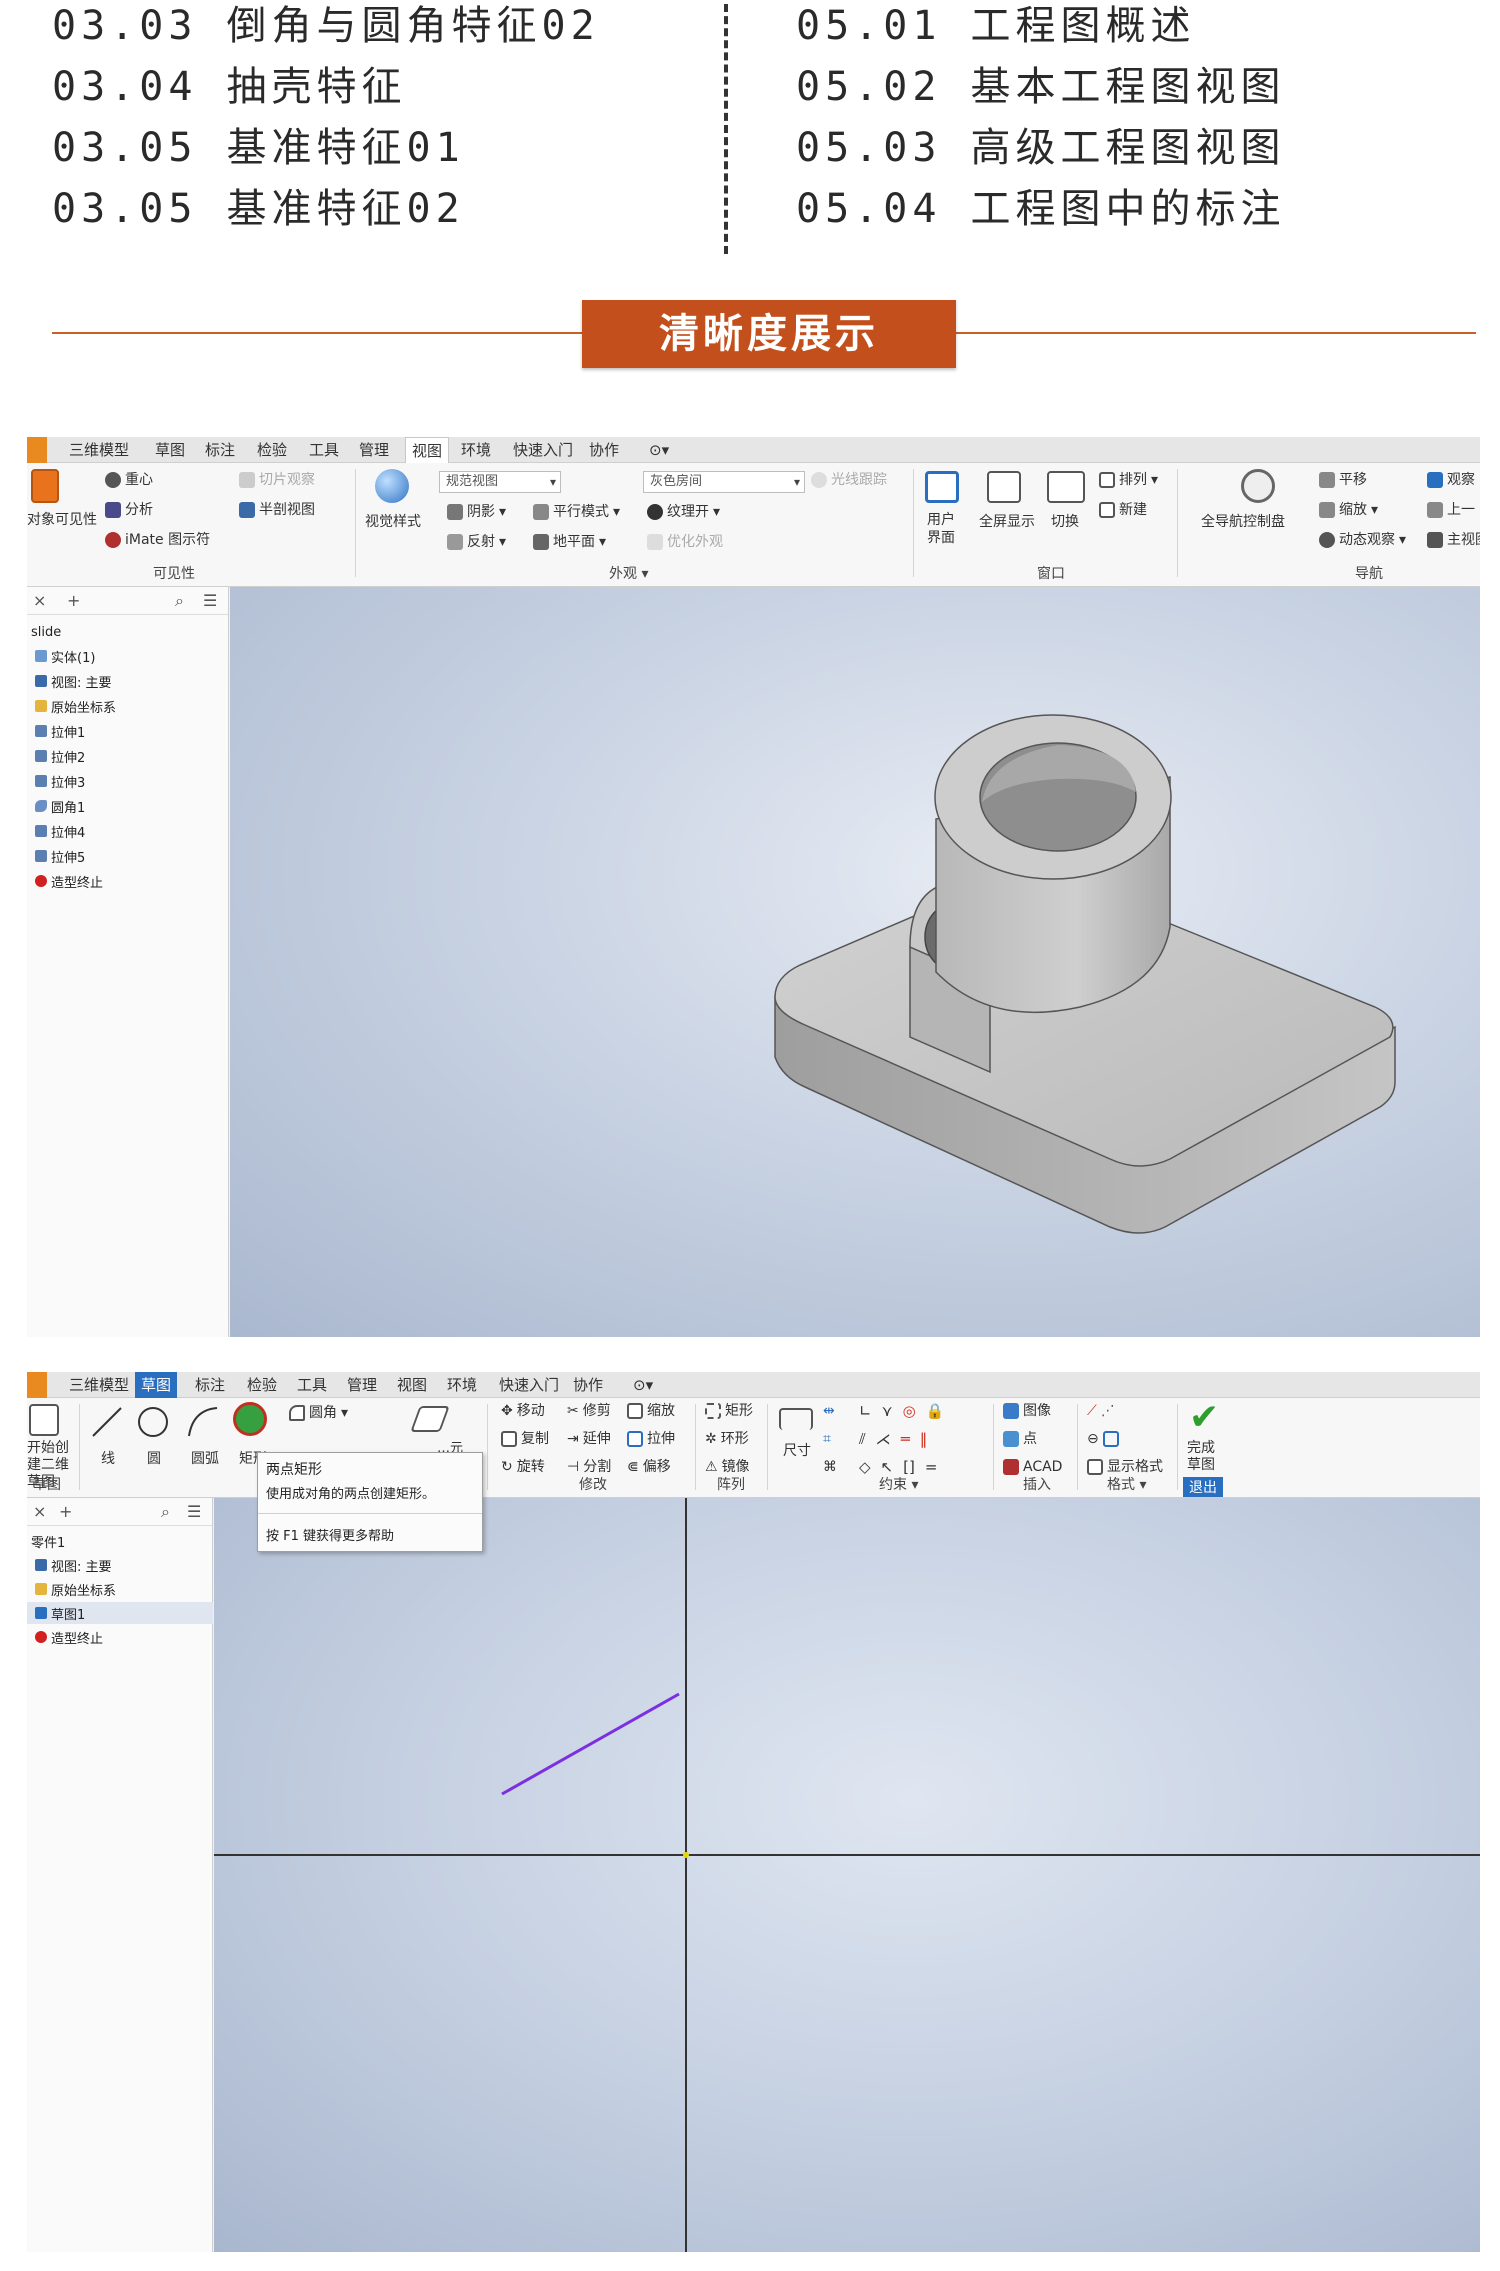 The height and width of the screenshot is (2271, 1500). Describe the element at coordinates (827, 1439) in the screenshot. I see `constraint-settings-button: ⌗` at that location.